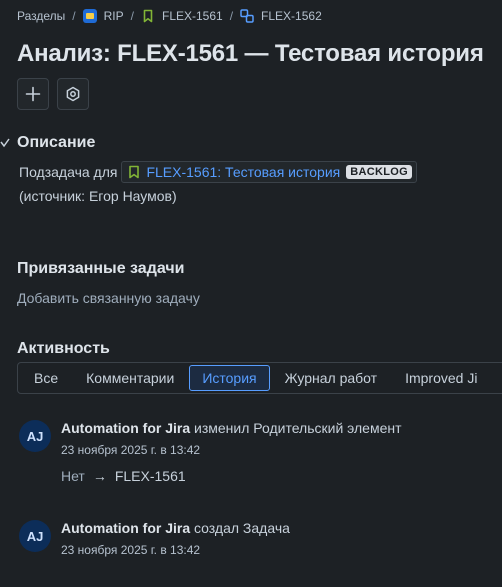 This screenshot has width=502, height=587. I want to click on status-badge: BACKLOG, so click(379, 172).